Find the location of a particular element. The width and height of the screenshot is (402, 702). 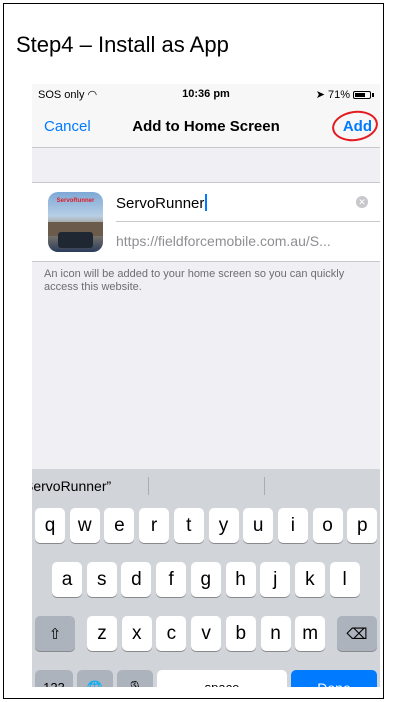

key-d: d is located at coordinates (136, 579).